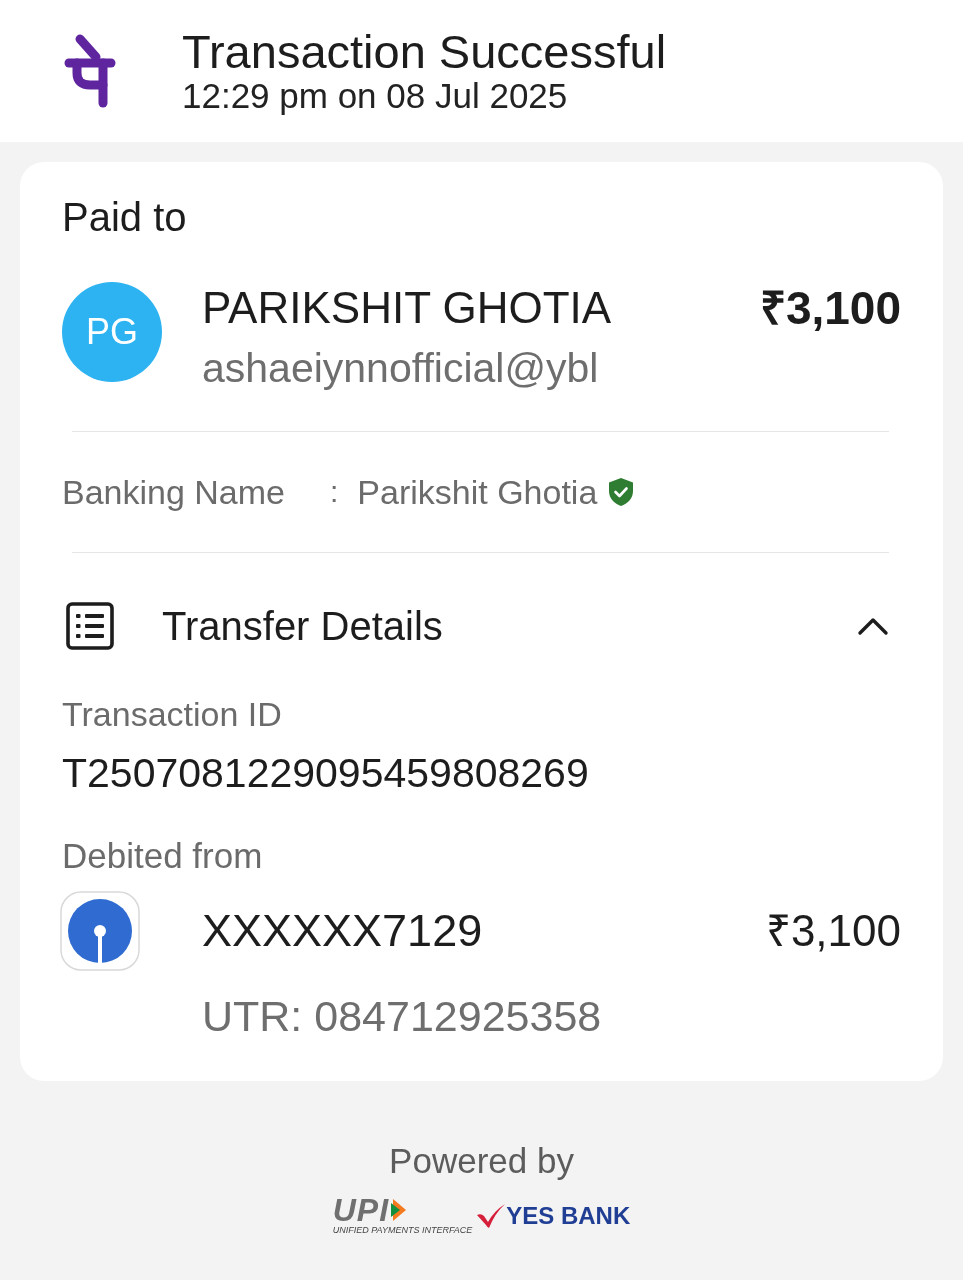 This screenshot has width=963, height=1280. I want to click on banking-name-label: Banking Name, so click(174, 492).